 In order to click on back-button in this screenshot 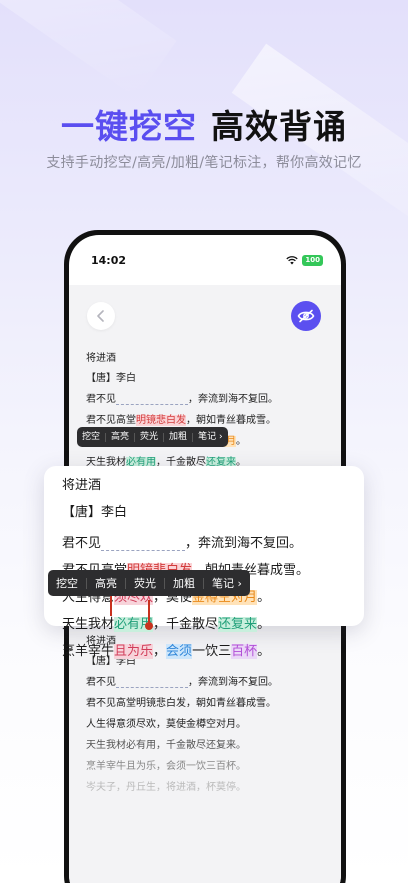, I will do `click(101, 316)`.